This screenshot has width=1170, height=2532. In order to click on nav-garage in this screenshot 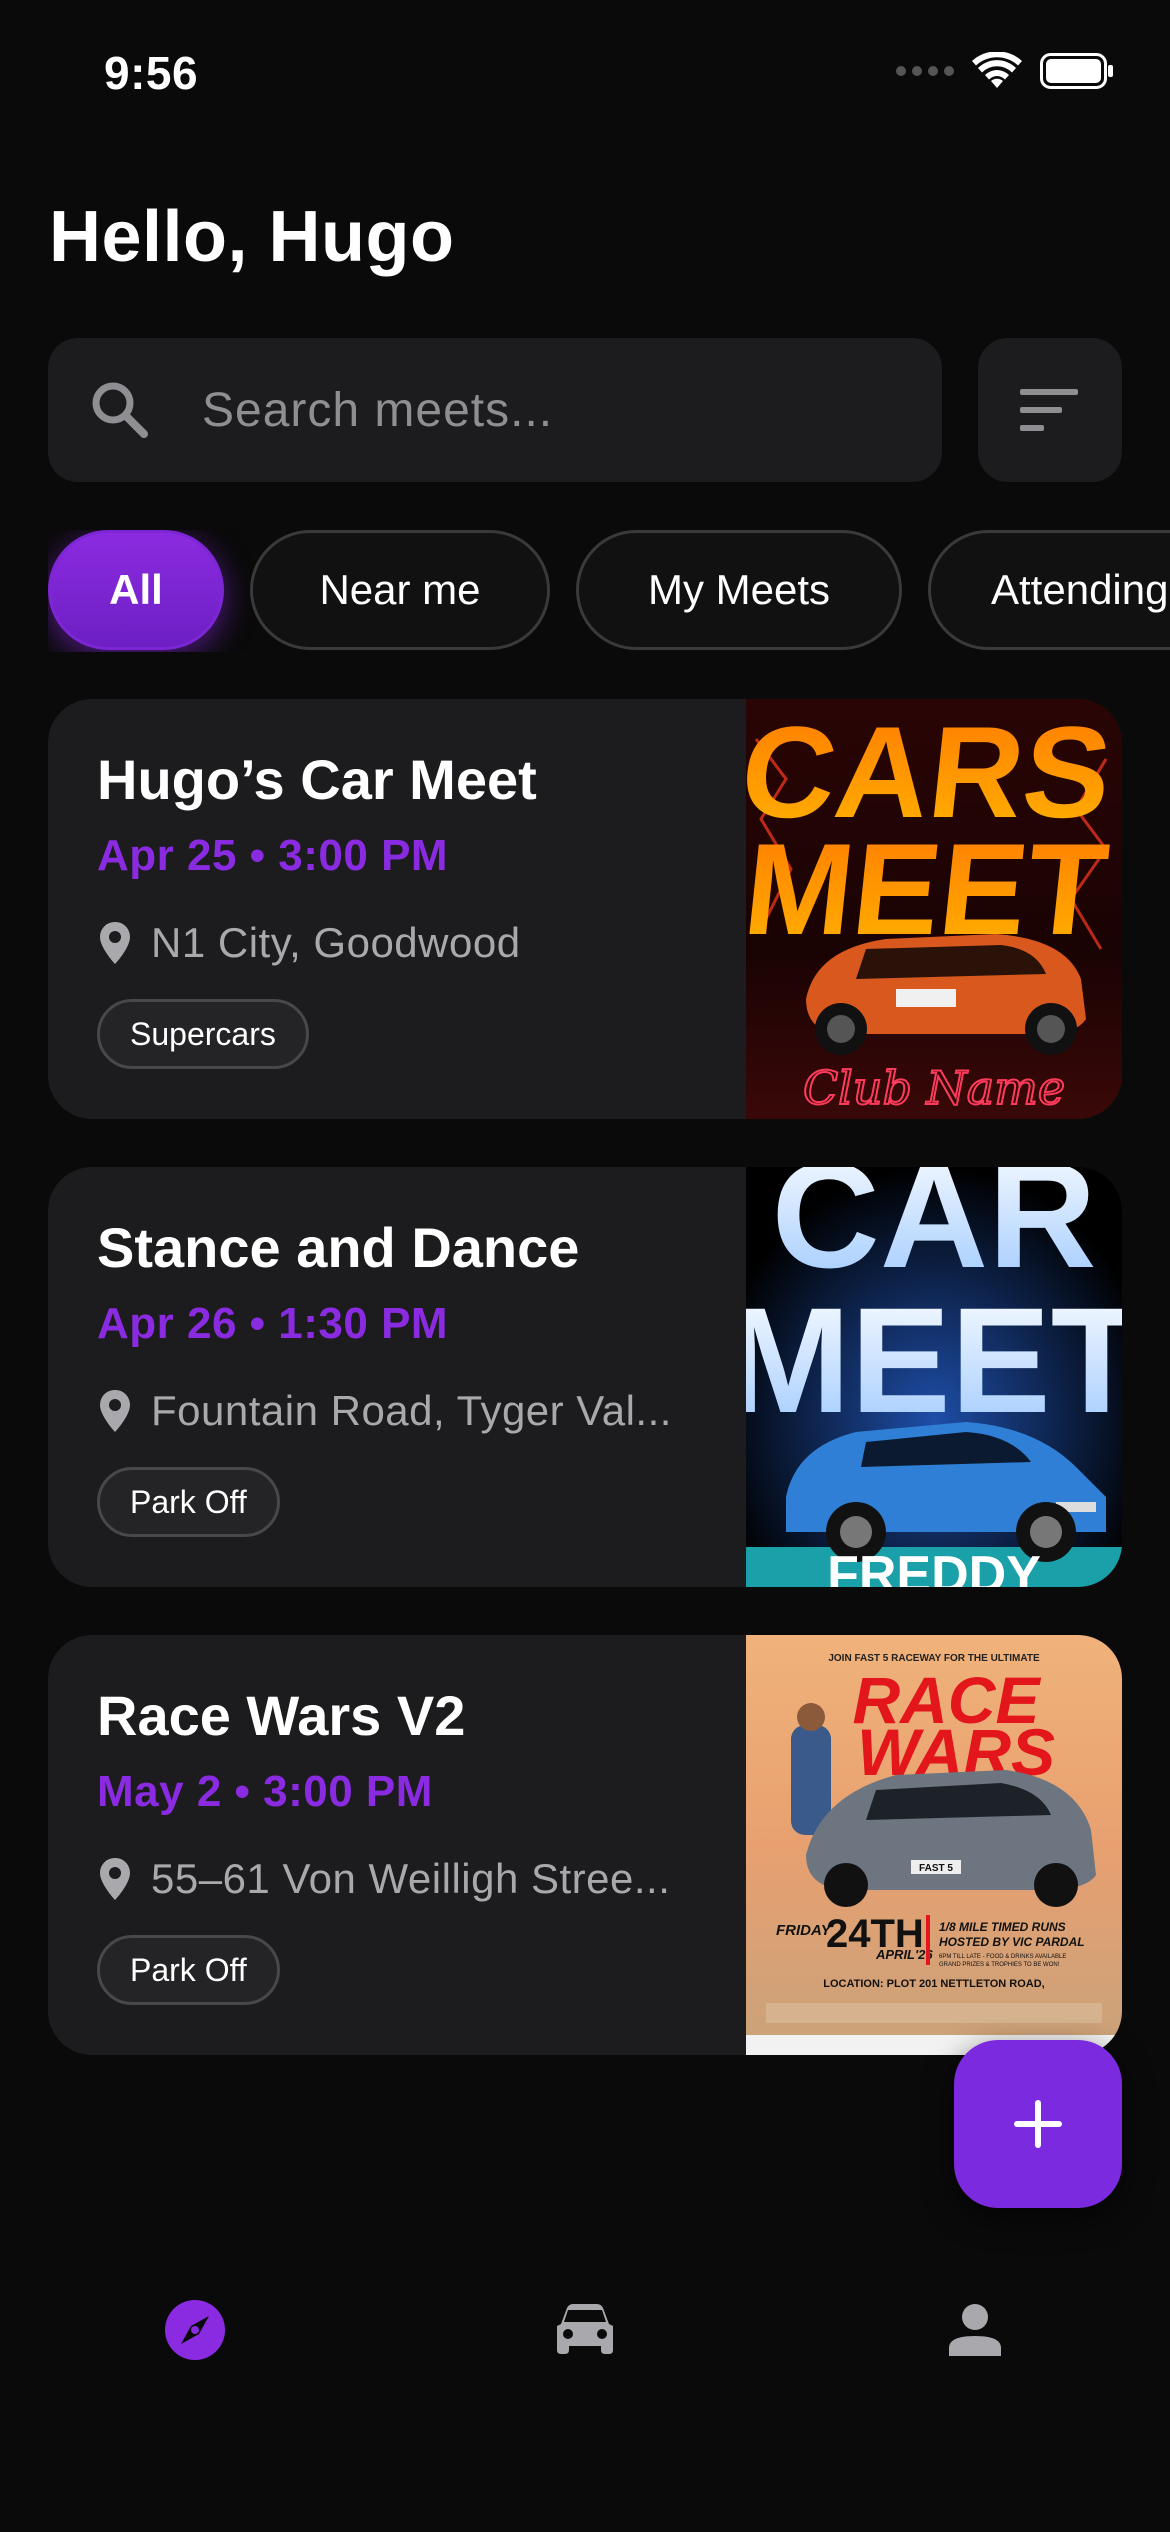, I will do `click(585, 2330)`.